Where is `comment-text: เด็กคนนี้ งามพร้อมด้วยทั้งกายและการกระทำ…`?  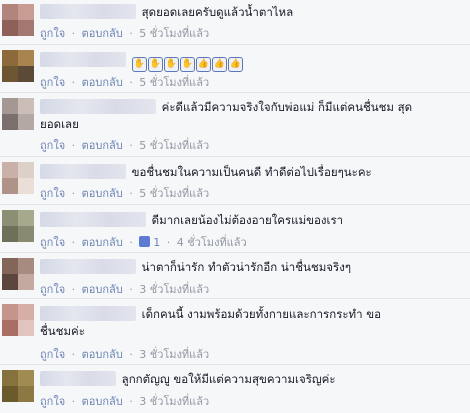 comment-text: เด็กคนนี้ งามพร้อมด้วยทั้งกายและการกระทำ… is located at coordinates (261, 314).